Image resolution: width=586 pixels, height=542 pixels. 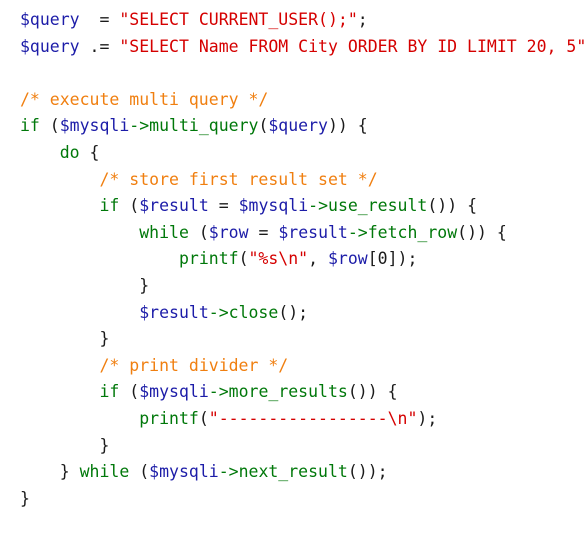 I want to click on code-line: $result->close();, so click(x=164, y=313).